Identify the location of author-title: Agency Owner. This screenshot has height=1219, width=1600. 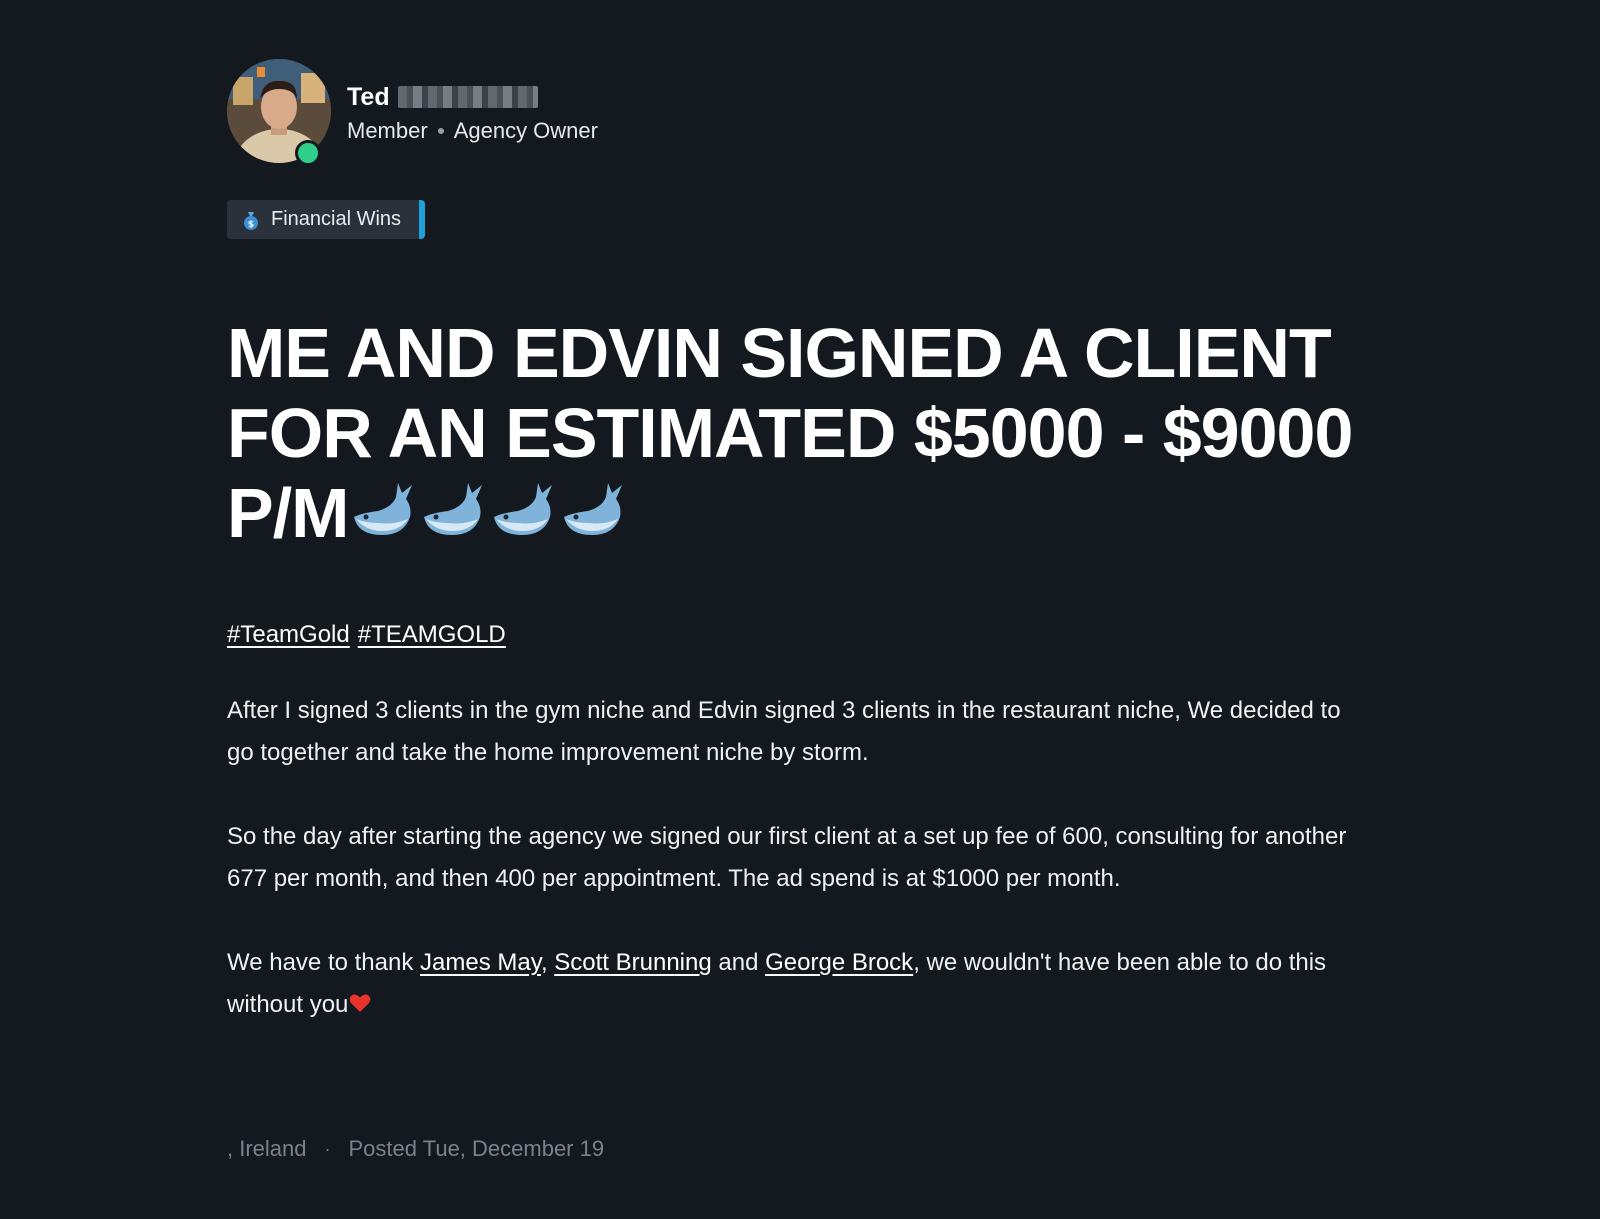
(525, 130).